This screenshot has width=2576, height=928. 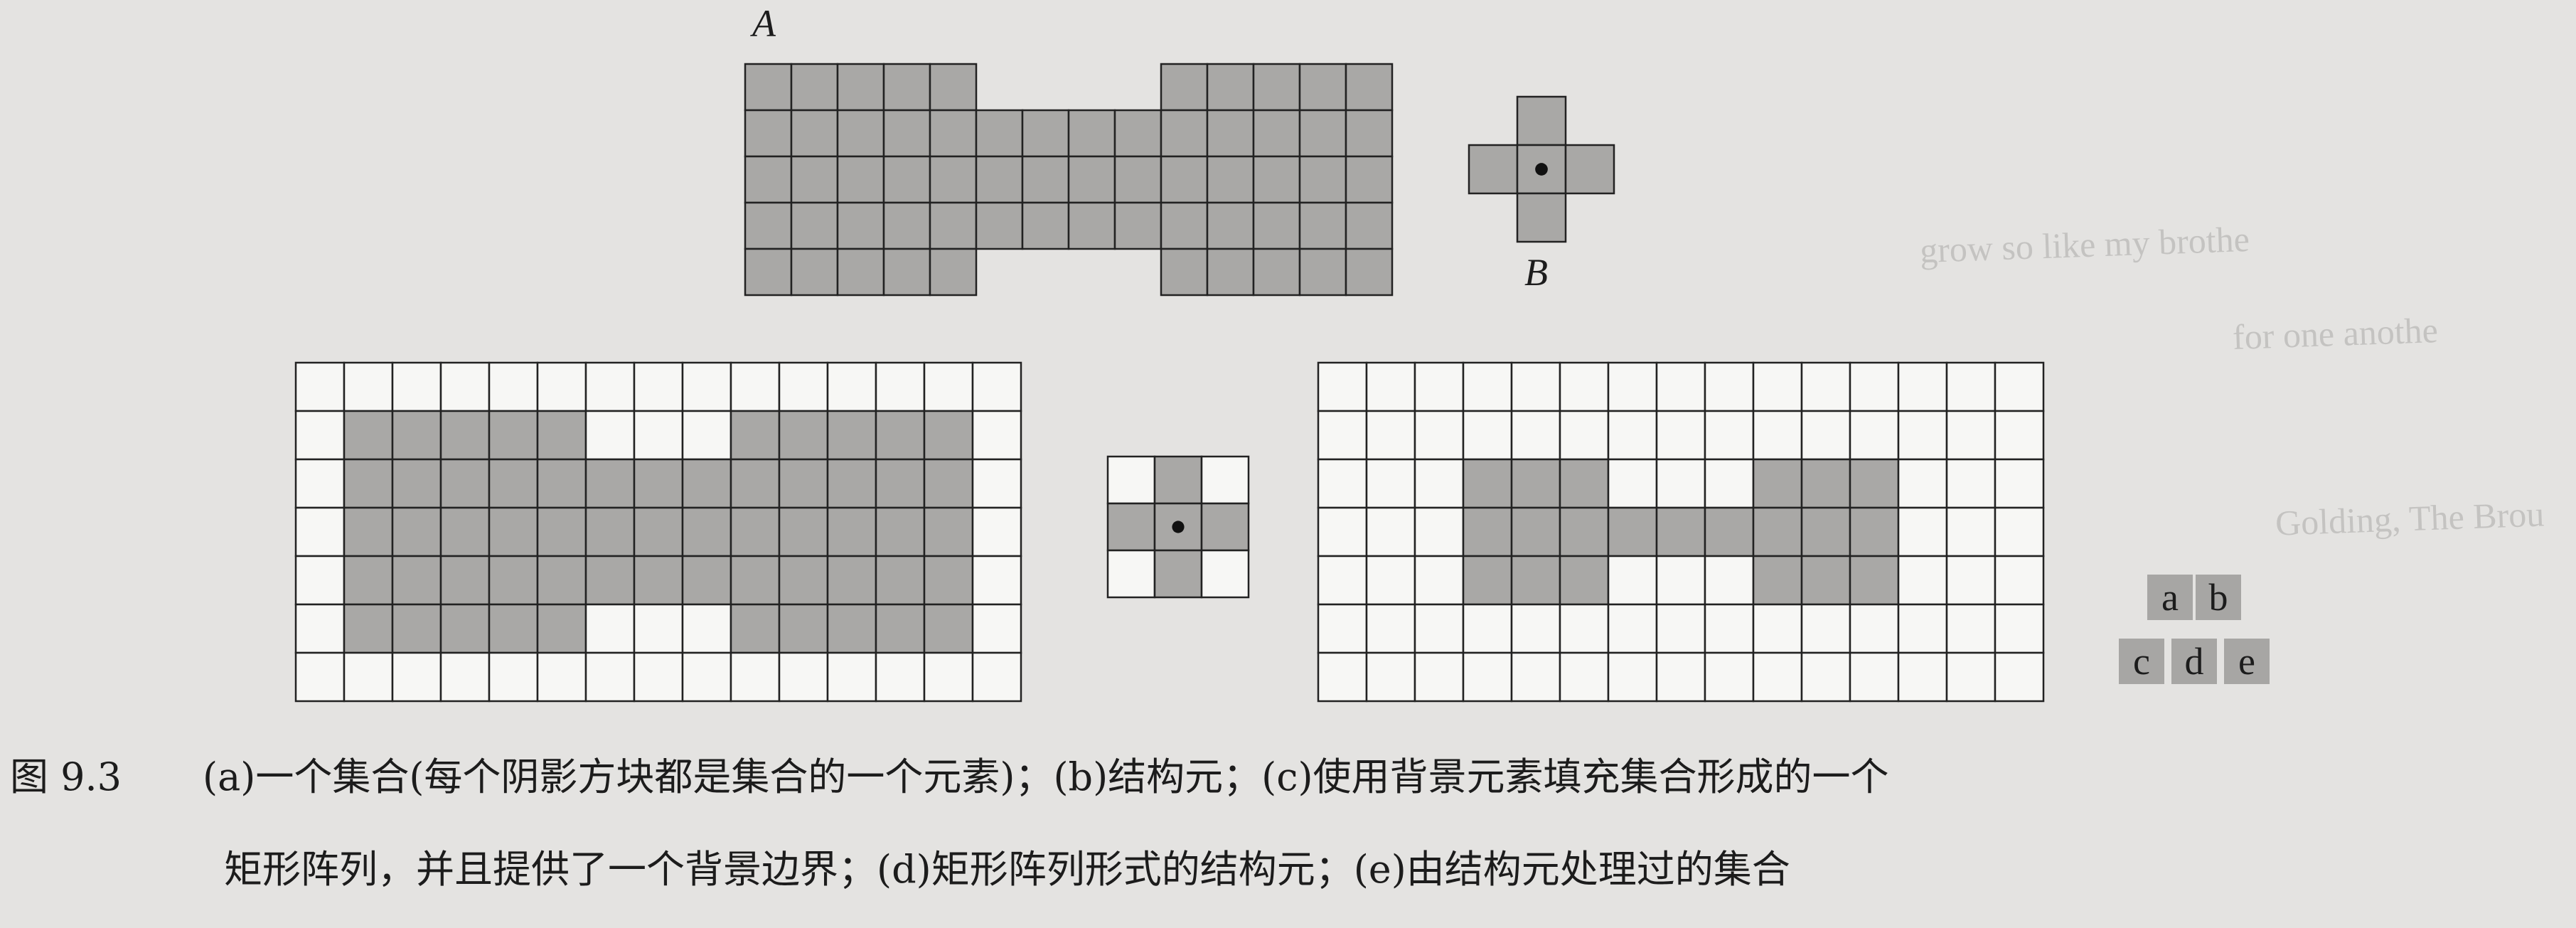 I want to click on figure-number: 图 9.3, so click(x=66, y=776).